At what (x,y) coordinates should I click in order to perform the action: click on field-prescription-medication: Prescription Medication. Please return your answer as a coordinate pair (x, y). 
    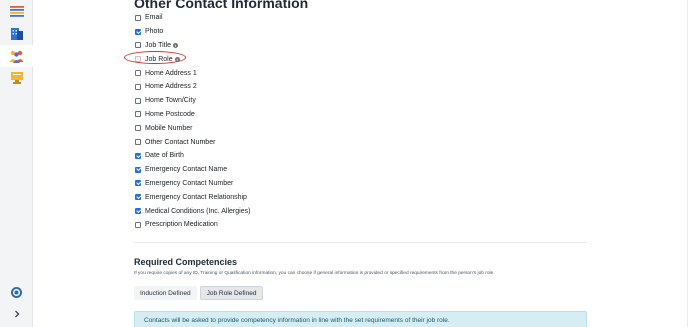
    Looking at the image, I should click on (192, 225).